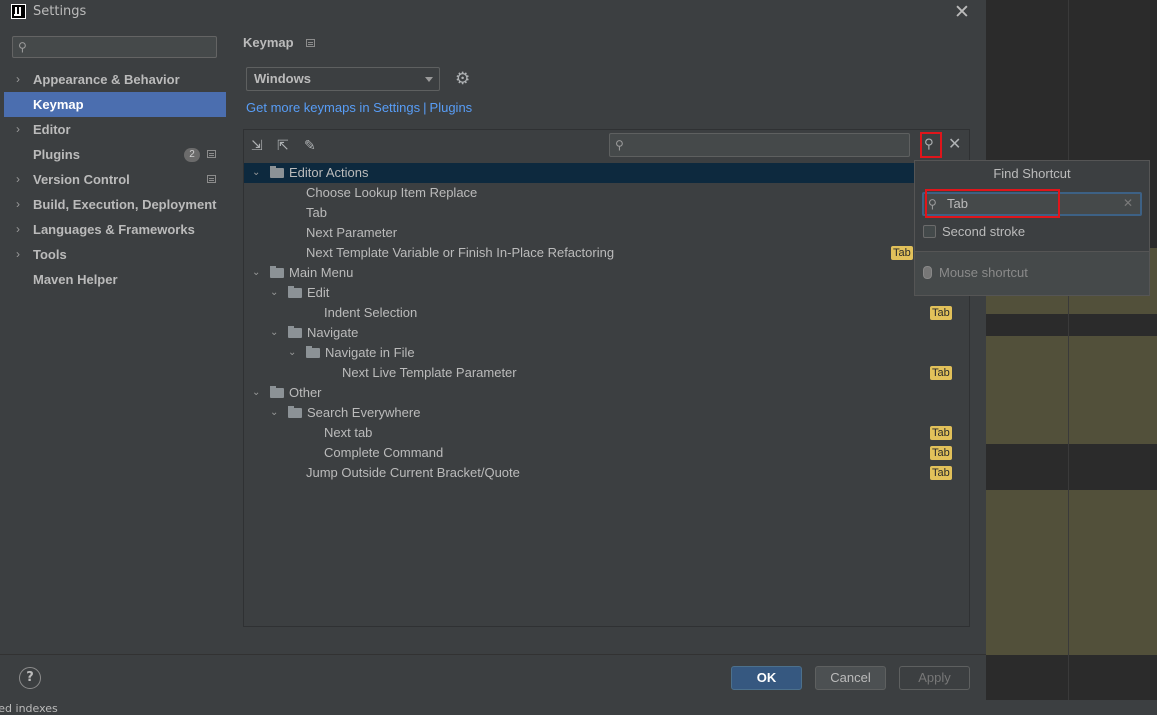 The height and width of the screenshot is (715, 1157). What do you see at coordinates (992, 203) in the screenshot?
I see `highlight-box` at bounding box center [992, 203].